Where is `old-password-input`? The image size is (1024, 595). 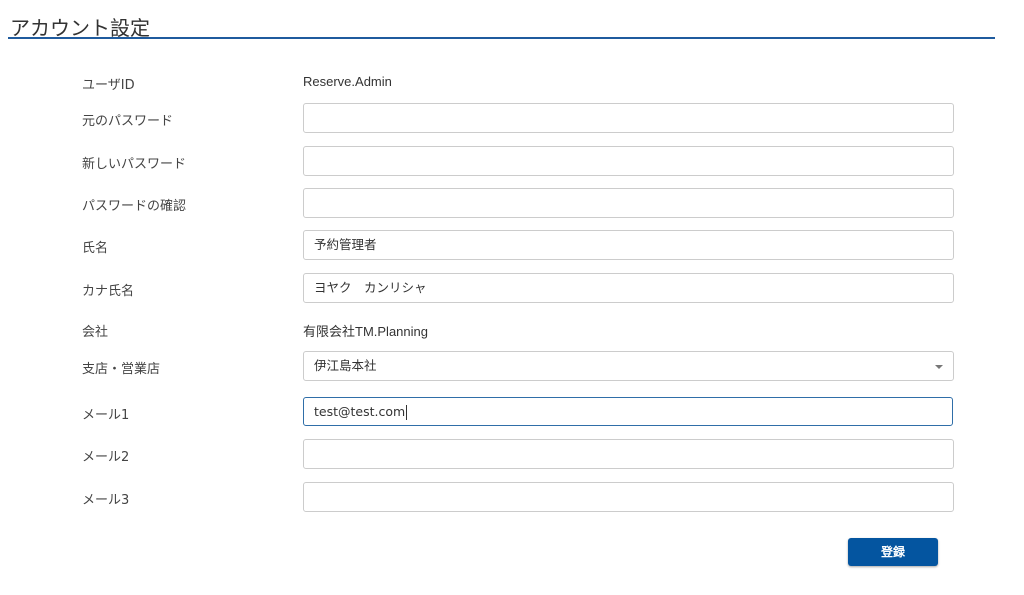
old-password-input is located at coordinates (628, 118).